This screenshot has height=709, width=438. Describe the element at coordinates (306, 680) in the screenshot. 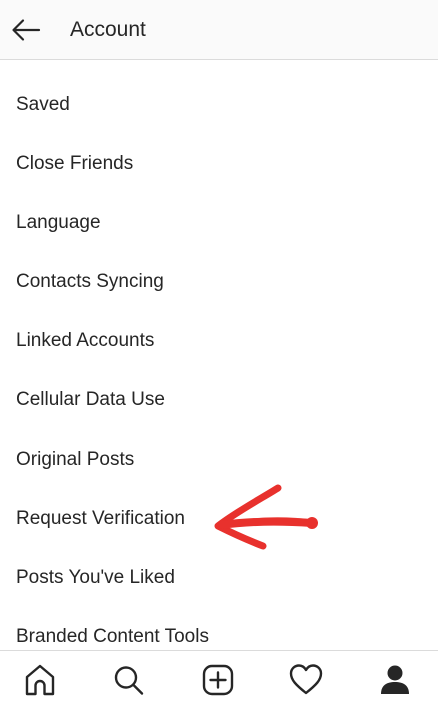

I see `heart-icon` at that location.